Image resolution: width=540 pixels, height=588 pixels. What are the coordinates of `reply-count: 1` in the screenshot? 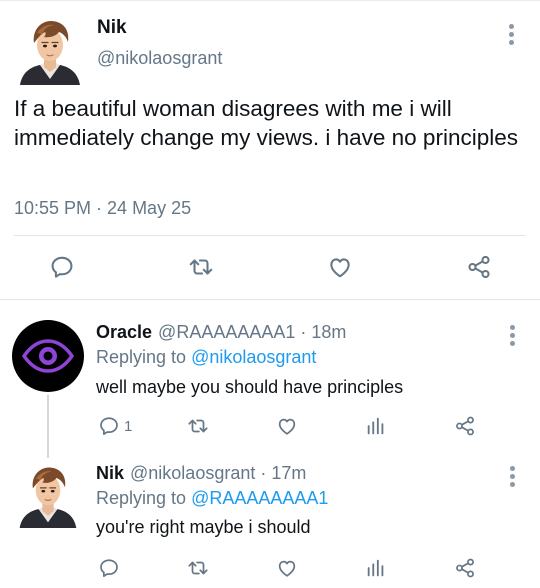 It's located at (128, 426).